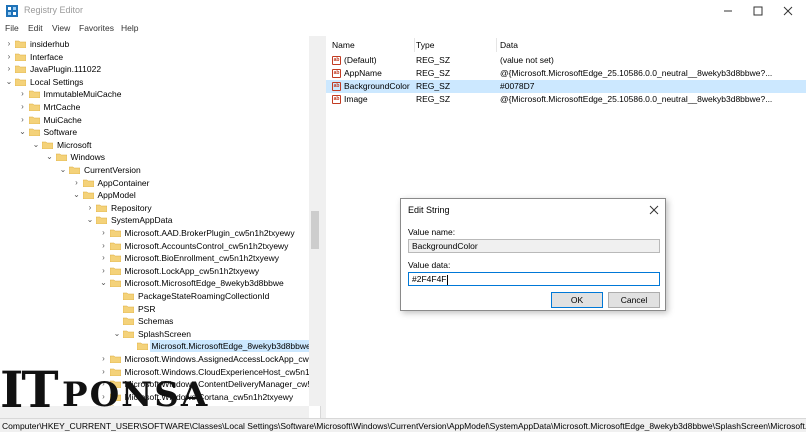 This screenshot has width=806, height=432. What do you see at coordinates (343, 45) in the screenshot?
I see `column-header-name: Name` at bounding box center [343, 45].